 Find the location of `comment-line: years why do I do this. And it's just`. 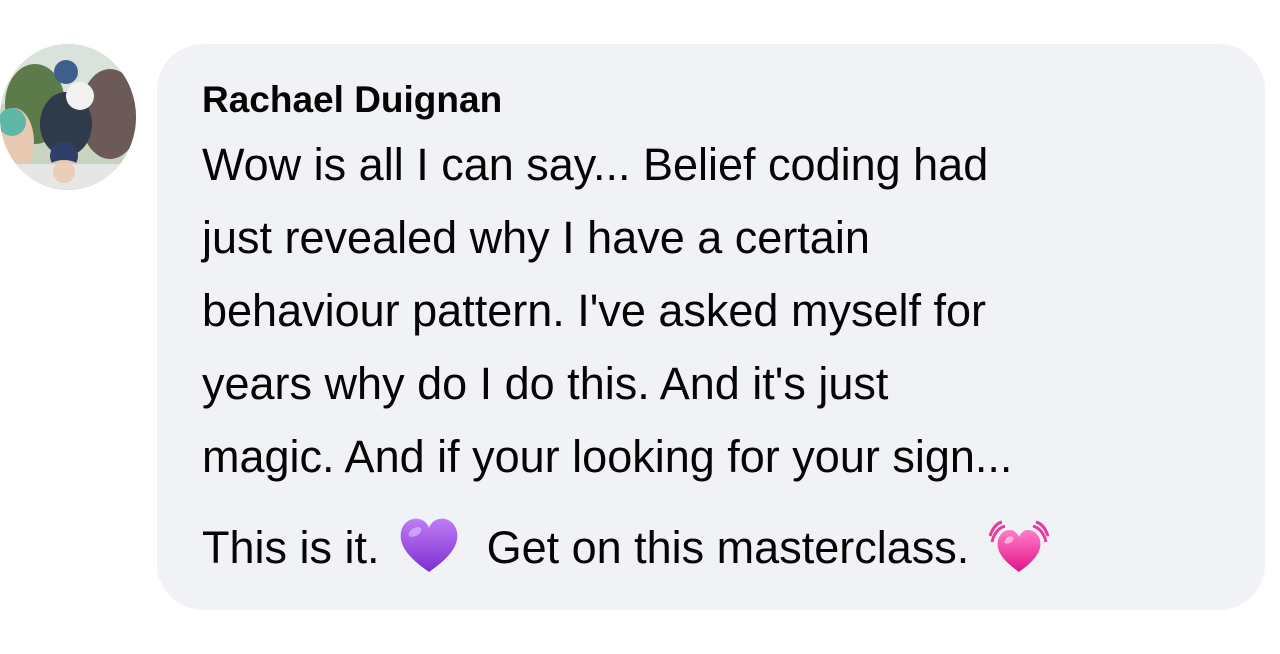

comment-line: years why do I do this. And it's just is located at coordinates (545, 383).